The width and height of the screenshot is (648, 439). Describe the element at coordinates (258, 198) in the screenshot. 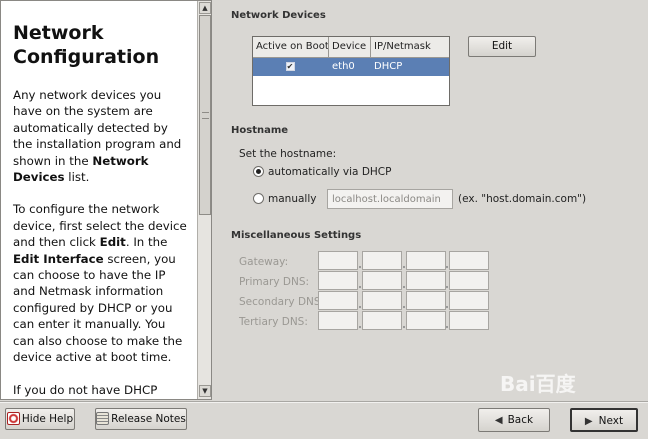

I see `manual-radio` at that location.